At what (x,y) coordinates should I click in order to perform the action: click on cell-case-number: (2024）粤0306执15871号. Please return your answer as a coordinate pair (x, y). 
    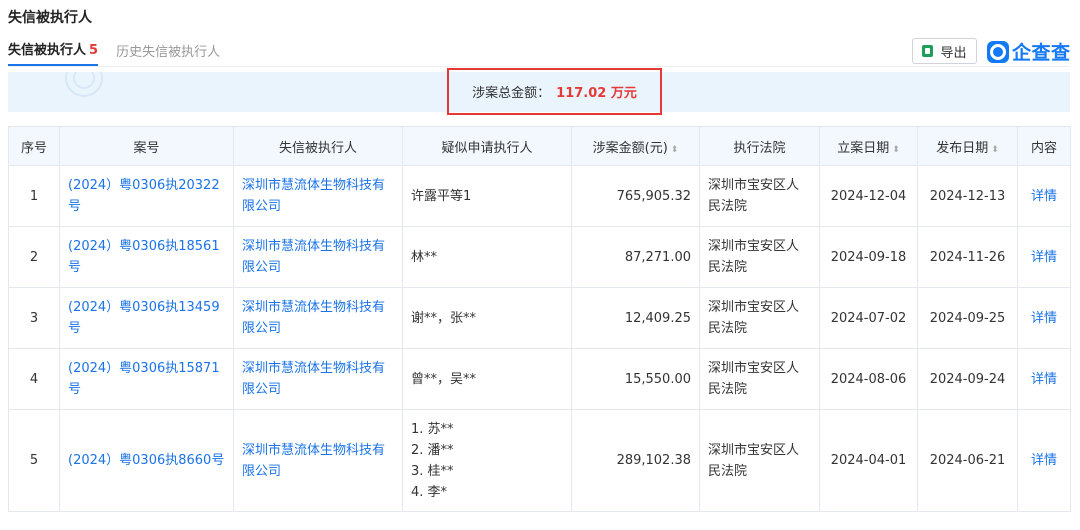
    Looking at the image, I should click on (146, 379).